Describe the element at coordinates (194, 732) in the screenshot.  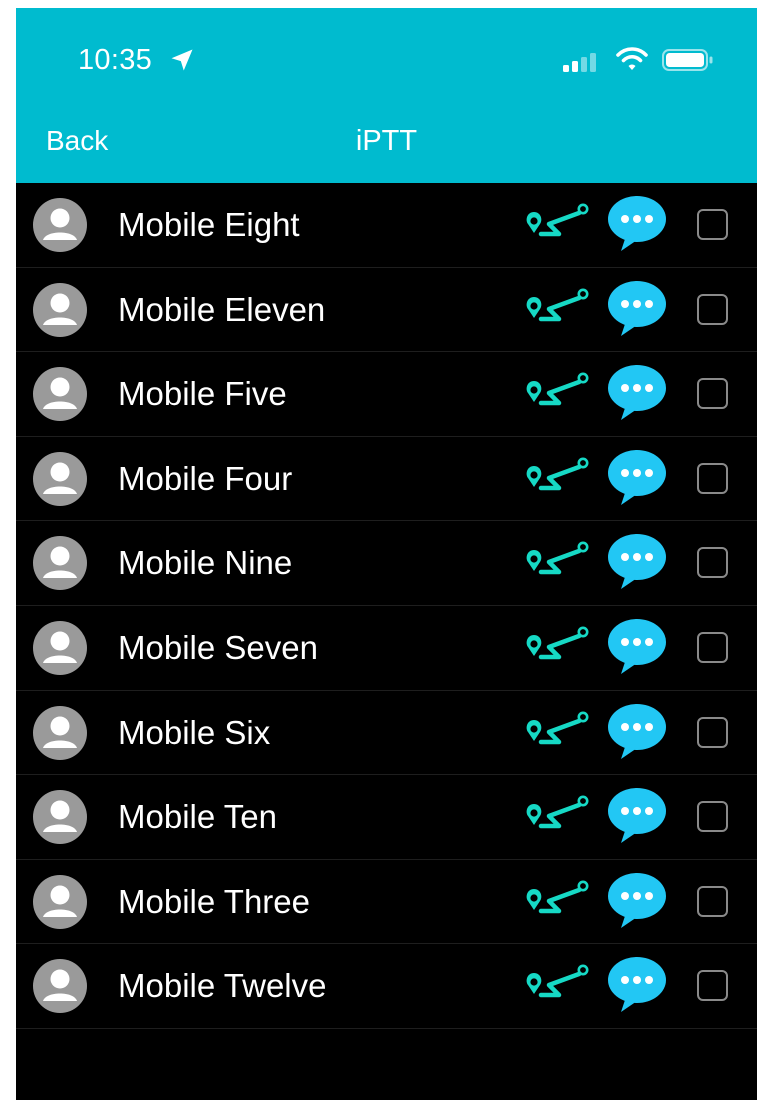
I see `contact-name: Mobile Six` at that location.